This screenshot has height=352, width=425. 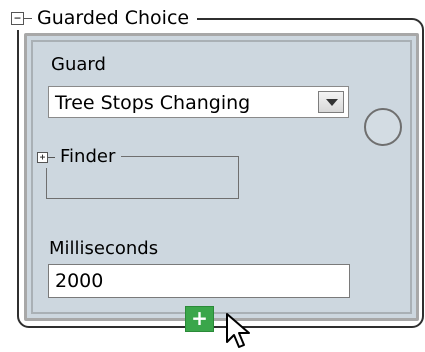 I want to click on guard-select: Tree Stops Changing, so click(x=198, y=102).